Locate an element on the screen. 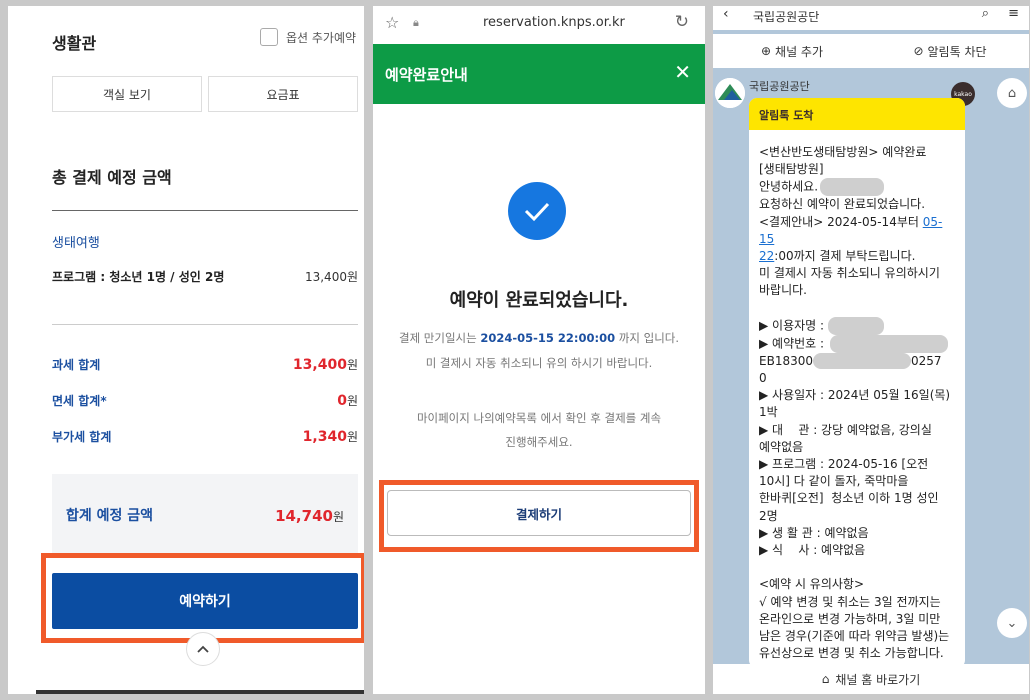  due-prefix: 결제 만기일시는 is located at coordinates (439, 338).